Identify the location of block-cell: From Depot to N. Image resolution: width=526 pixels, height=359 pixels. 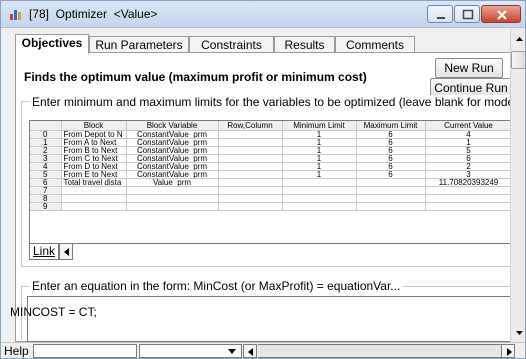
(94, 134).